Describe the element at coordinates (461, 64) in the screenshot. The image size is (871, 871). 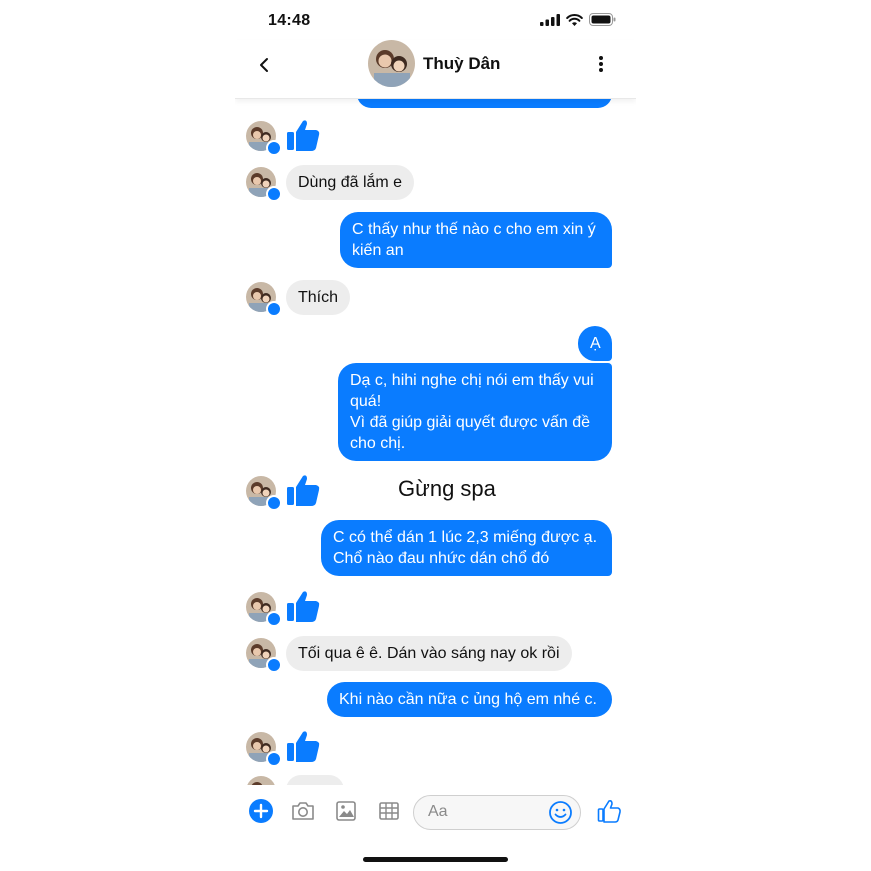
I see `contact-name: Thuỳ Dân` at that location.